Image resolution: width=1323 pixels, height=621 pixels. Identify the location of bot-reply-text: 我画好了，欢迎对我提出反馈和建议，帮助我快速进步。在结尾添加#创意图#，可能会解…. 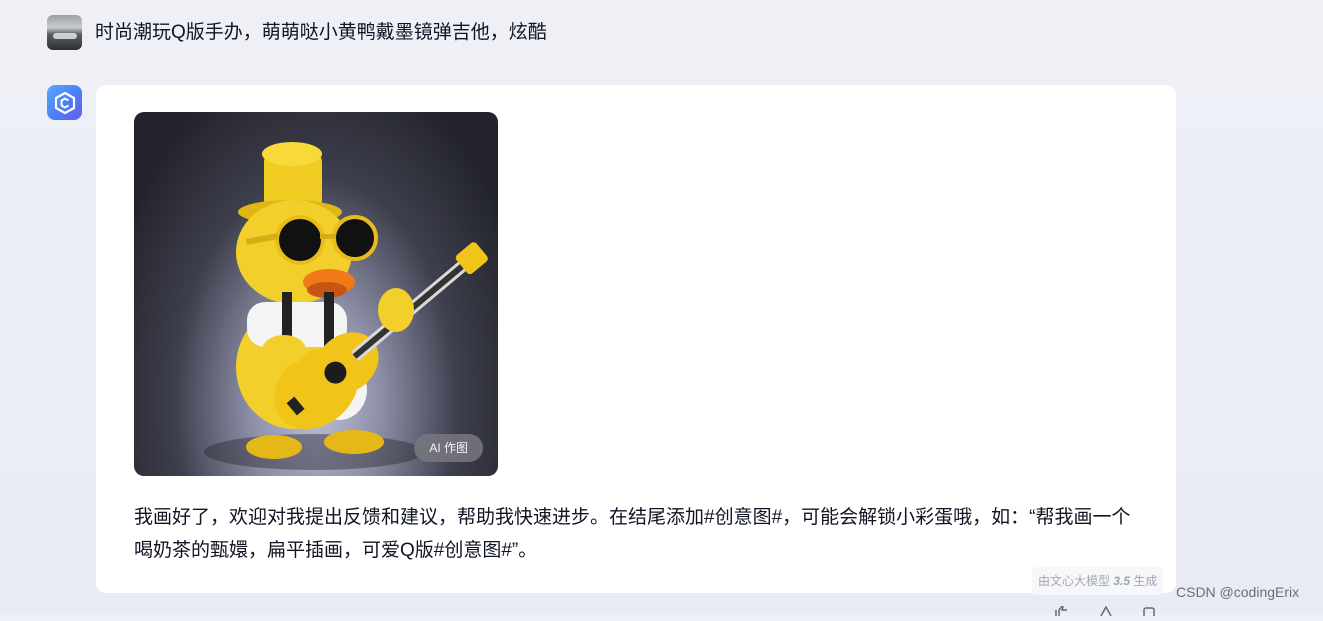
(632, 534).